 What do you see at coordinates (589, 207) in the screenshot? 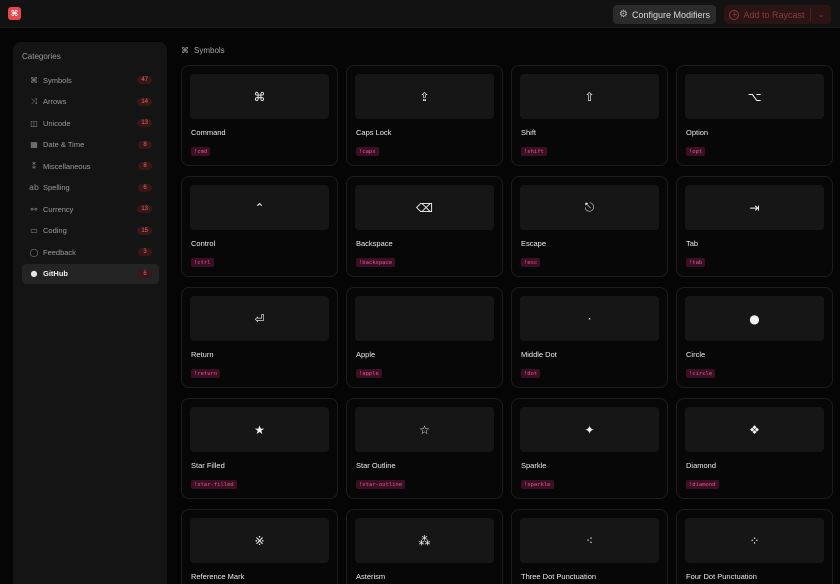
I see `symbol-preview: ⎋` at bounding box center [589, 207].